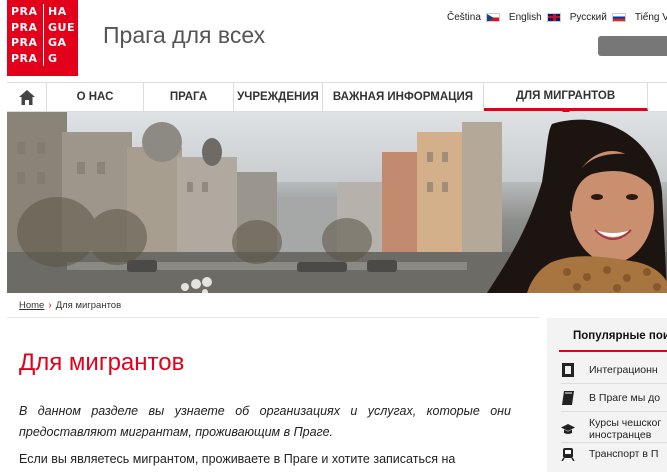  Describe the element at coordinates (61, 27) in the screenshot. I see `logo-text: GUE` at that location.